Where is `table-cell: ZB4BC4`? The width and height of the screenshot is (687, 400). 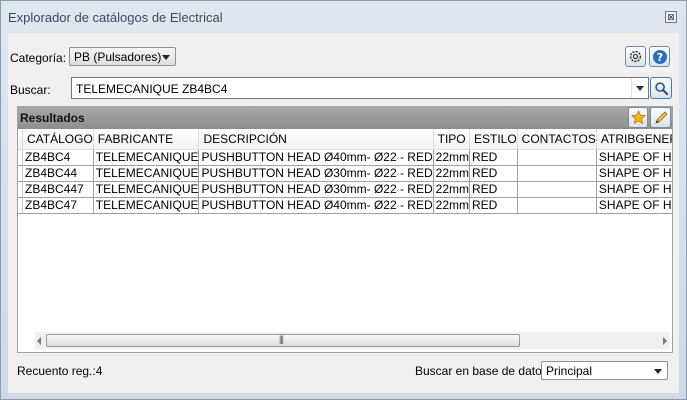
table-cell: ZB4BC4 is located at coordinates (58, 157).